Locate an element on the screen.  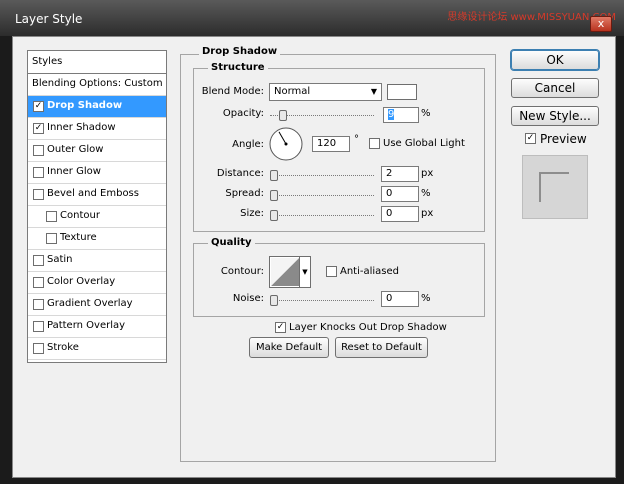
style-item-label: Inner Shadow is located at coordinates (81, 127).